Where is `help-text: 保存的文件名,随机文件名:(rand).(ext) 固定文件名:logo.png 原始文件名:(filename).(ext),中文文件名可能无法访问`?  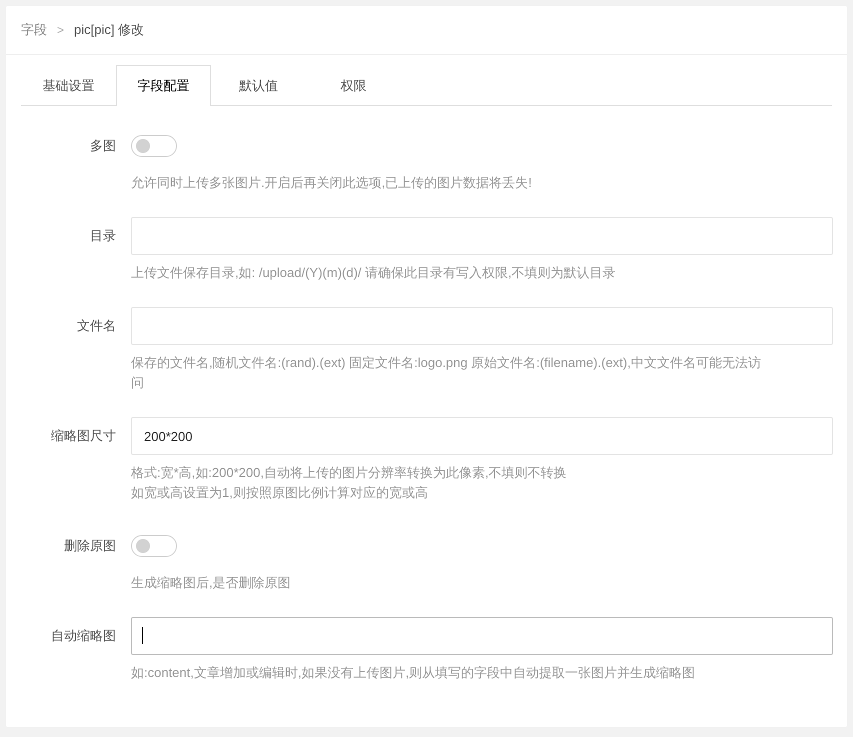
help-text: 保存的文件名,随机文件名:(rand).(ext) 固定文件名:logo.png 原始文件名:(filename).(ext),中文文件名可能无法访问 is located at coordinates (446, 373).